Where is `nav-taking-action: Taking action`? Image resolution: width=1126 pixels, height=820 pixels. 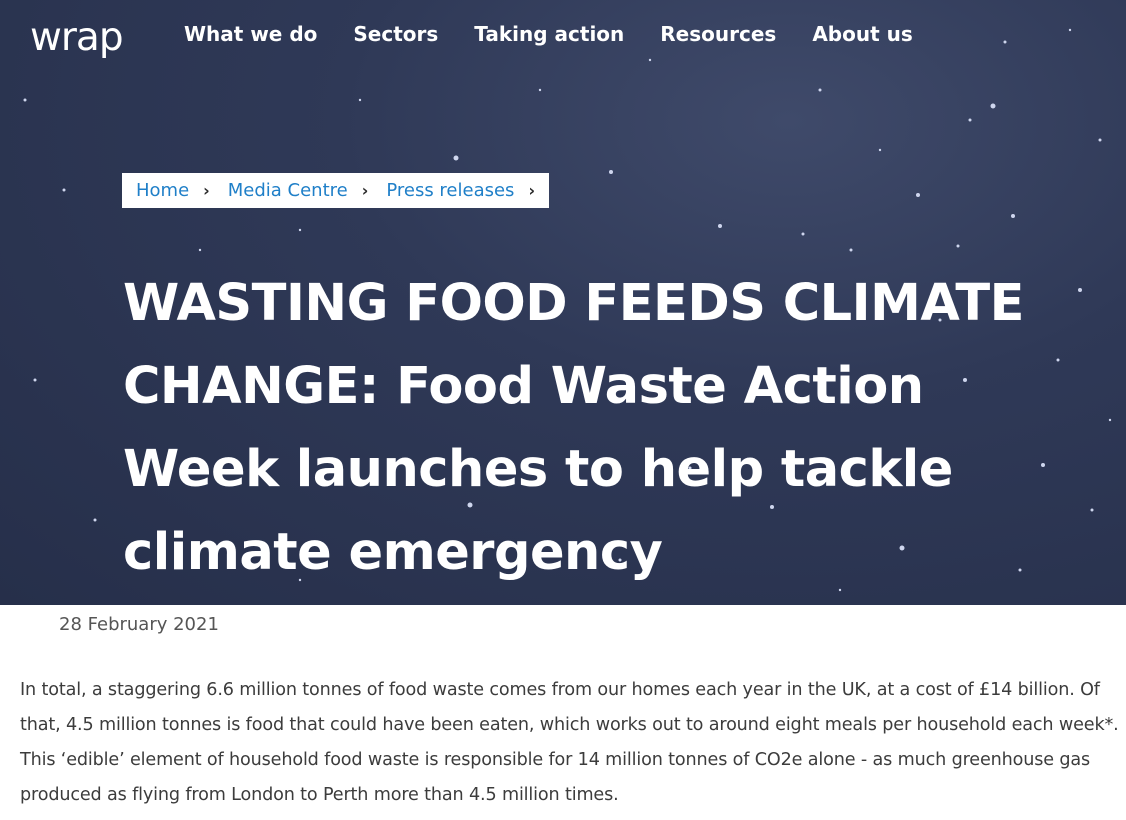
nav-taking-action: Taking action is located at coordinates (549, 34).